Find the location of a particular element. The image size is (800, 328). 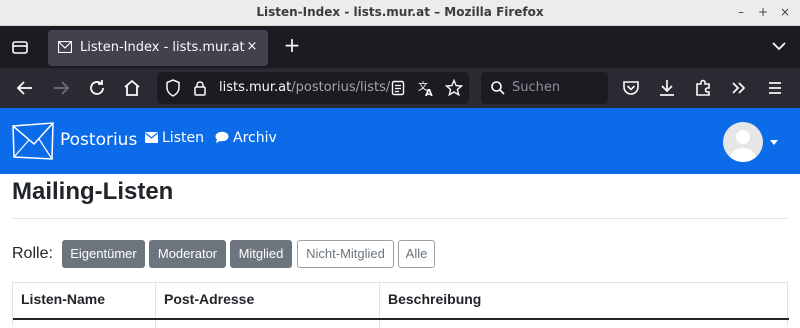

hamburger-menu-icon is located at coordinates (775, 88).